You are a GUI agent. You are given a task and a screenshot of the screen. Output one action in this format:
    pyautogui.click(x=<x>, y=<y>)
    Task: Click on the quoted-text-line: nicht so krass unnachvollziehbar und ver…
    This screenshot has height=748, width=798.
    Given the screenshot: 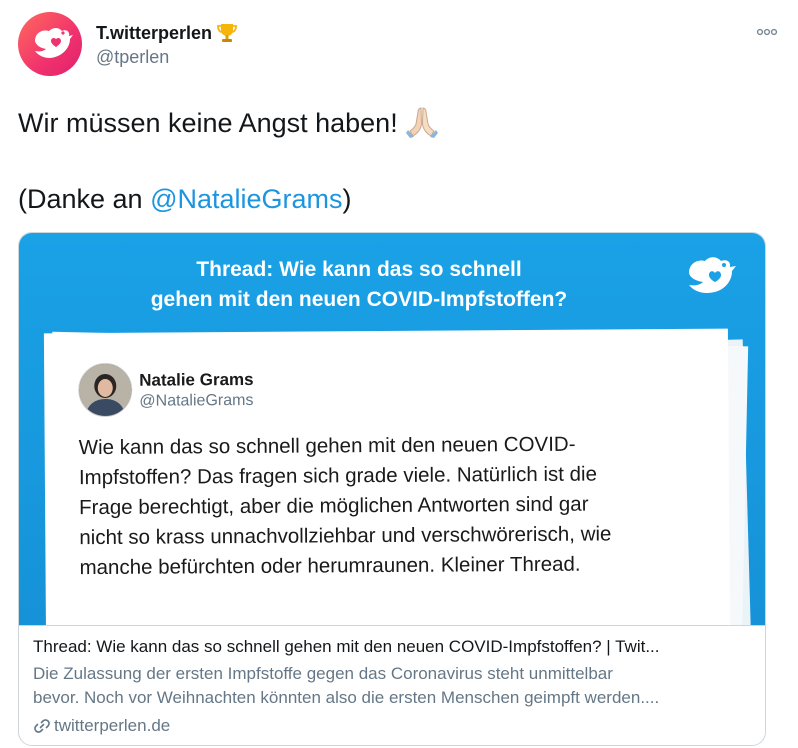 What is the action you would take?
    pyautogui.click(x=345, y=536)
    